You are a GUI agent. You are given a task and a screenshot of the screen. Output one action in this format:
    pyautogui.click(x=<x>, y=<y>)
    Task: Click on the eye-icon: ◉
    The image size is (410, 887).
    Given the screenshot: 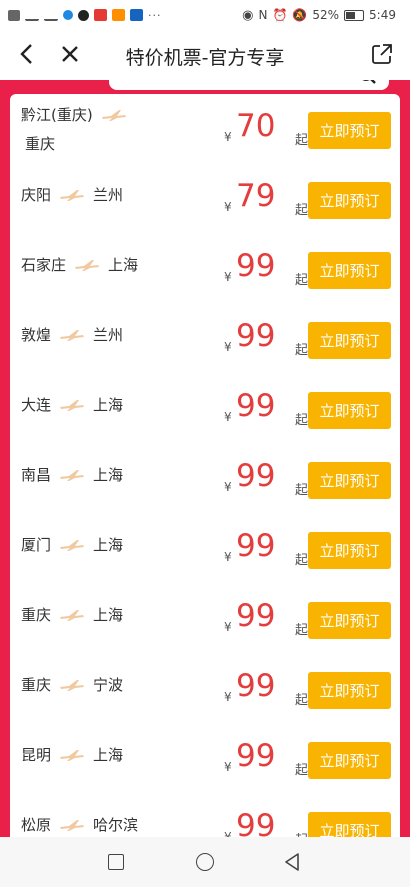 What is the action you would take?
    pyautogui.click(x=248, y=15)
    